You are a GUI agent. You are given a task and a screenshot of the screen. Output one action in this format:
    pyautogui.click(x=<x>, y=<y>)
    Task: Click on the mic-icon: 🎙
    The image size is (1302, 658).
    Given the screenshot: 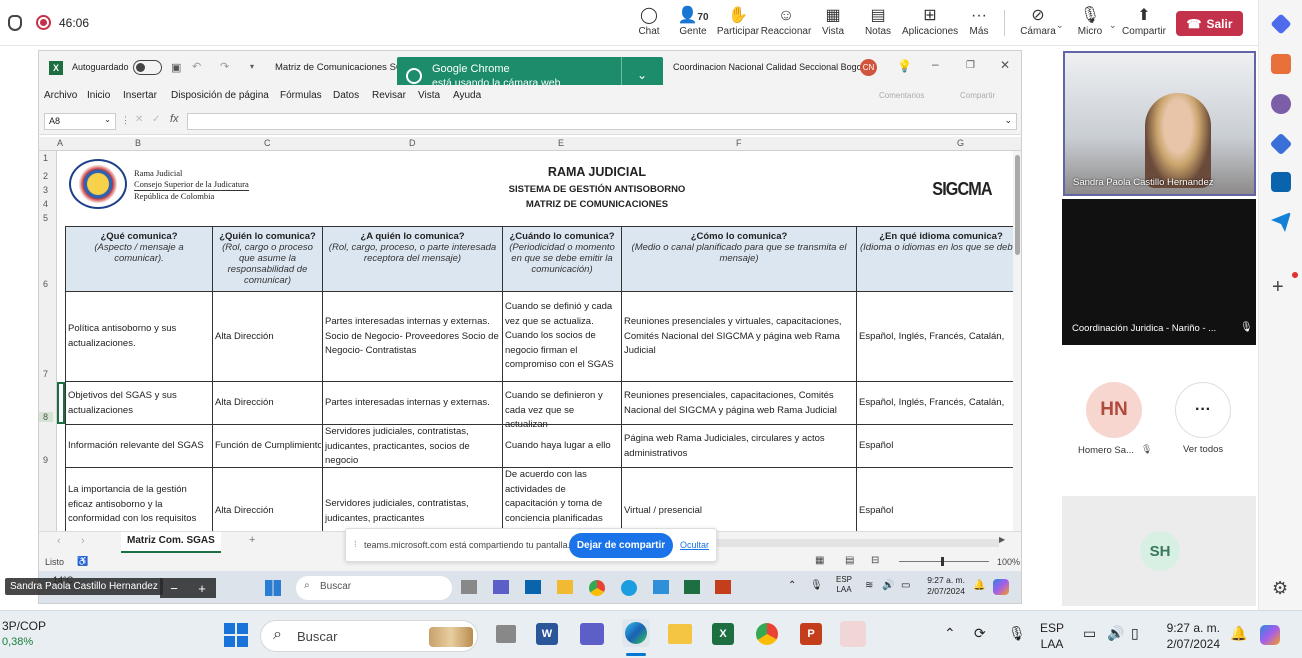 What is the action you would take?
    pyautogui.click(x=1017, y=633)
    